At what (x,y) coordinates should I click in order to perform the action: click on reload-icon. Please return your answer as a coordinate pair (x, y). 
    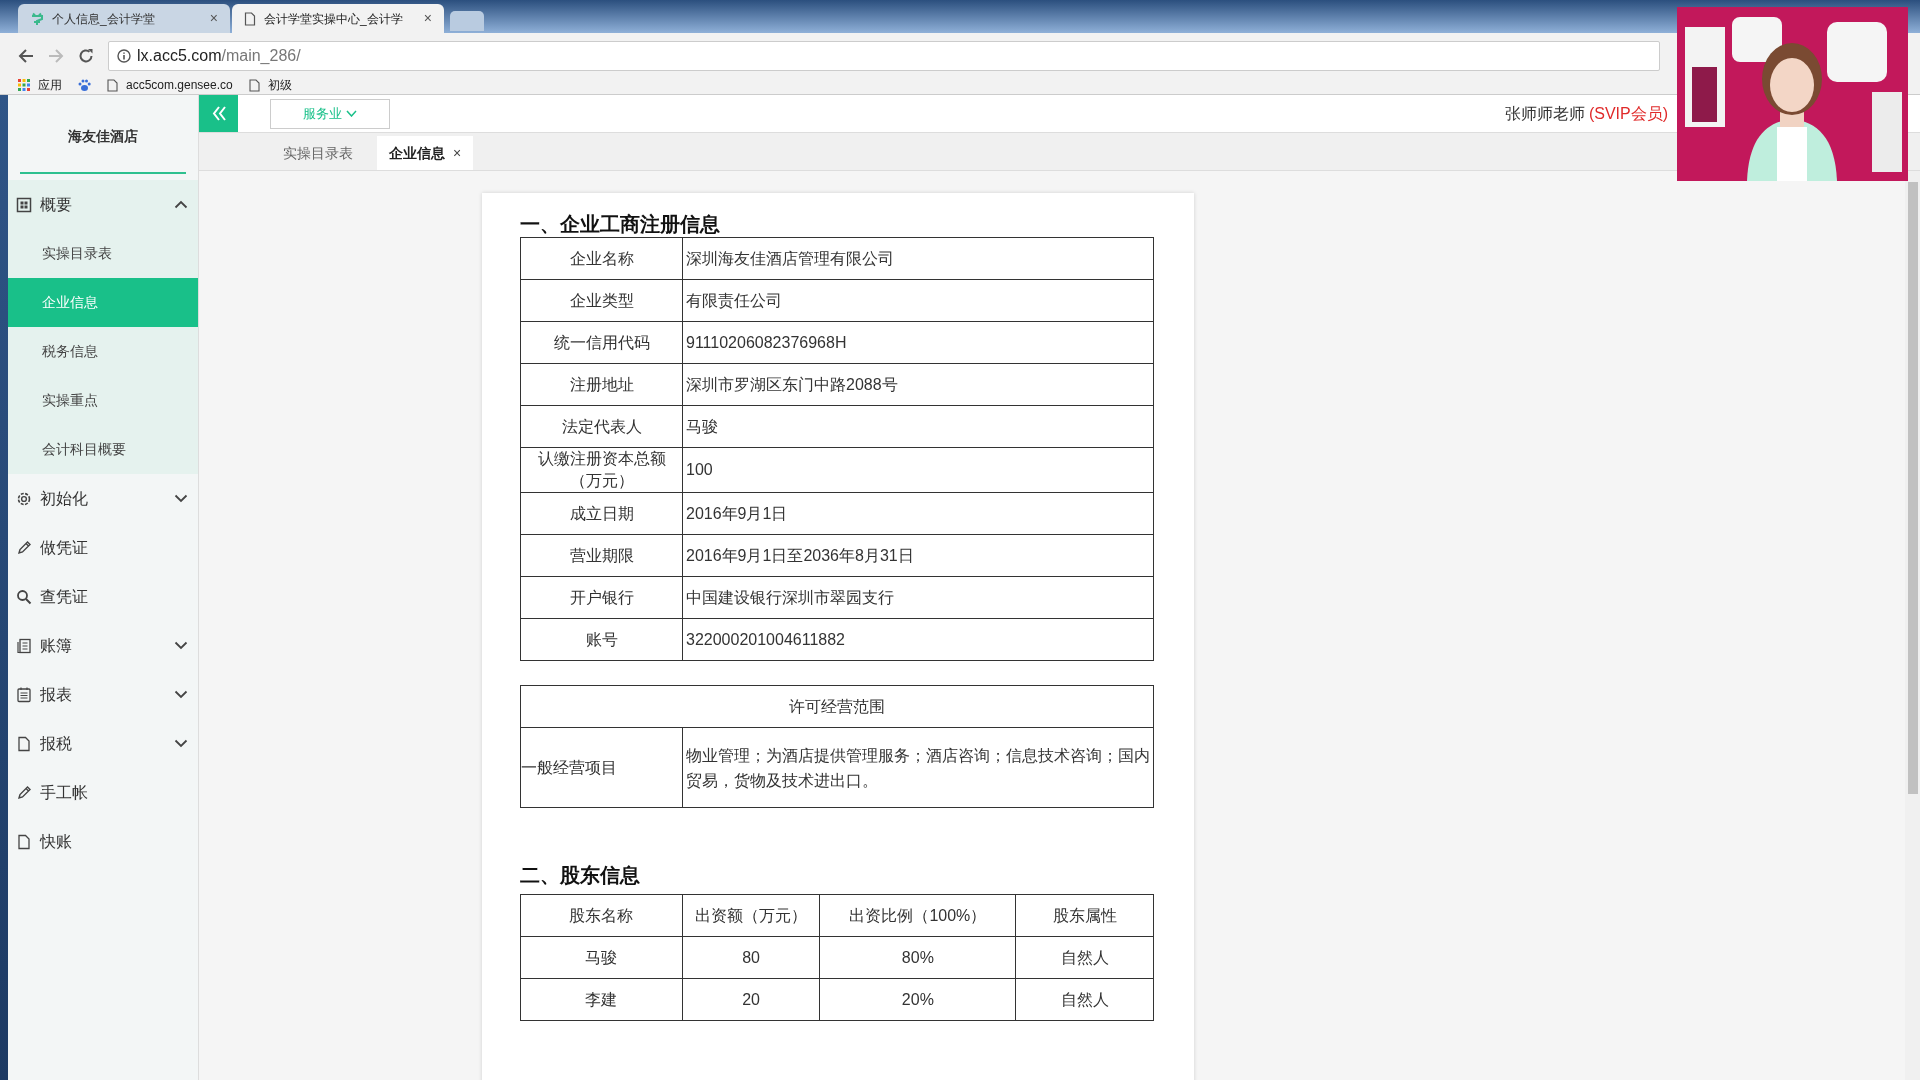
    Looking at the image, I should click on (86, 55).